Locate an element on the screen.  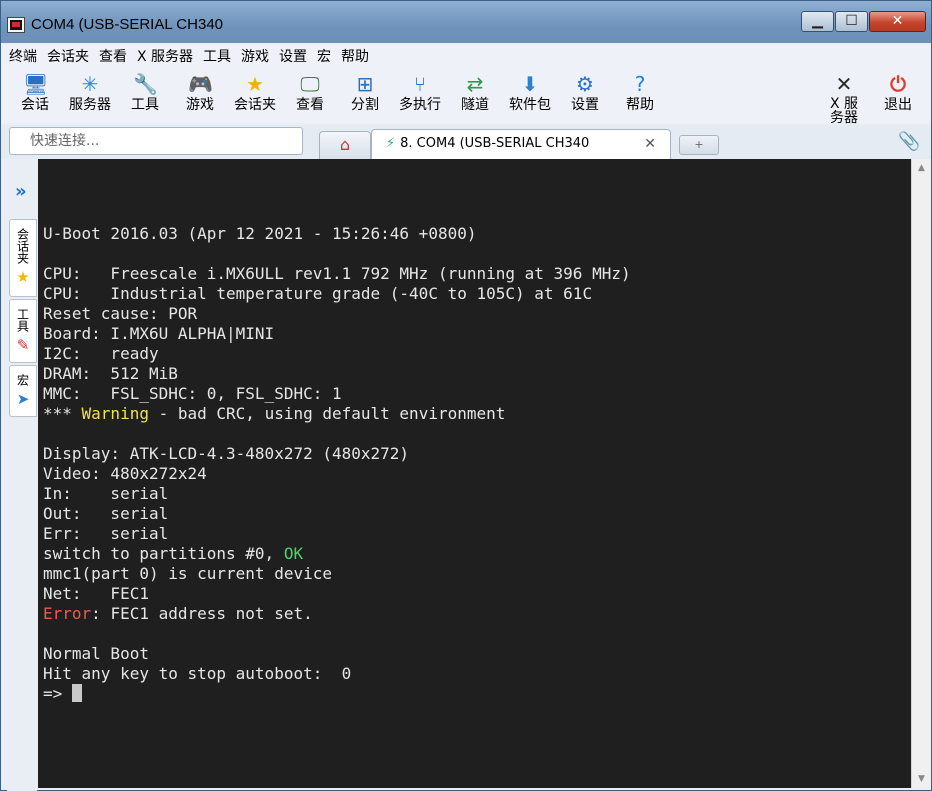
toolbar-button: 🎮 游戏 is located at coordinates (200, 93).